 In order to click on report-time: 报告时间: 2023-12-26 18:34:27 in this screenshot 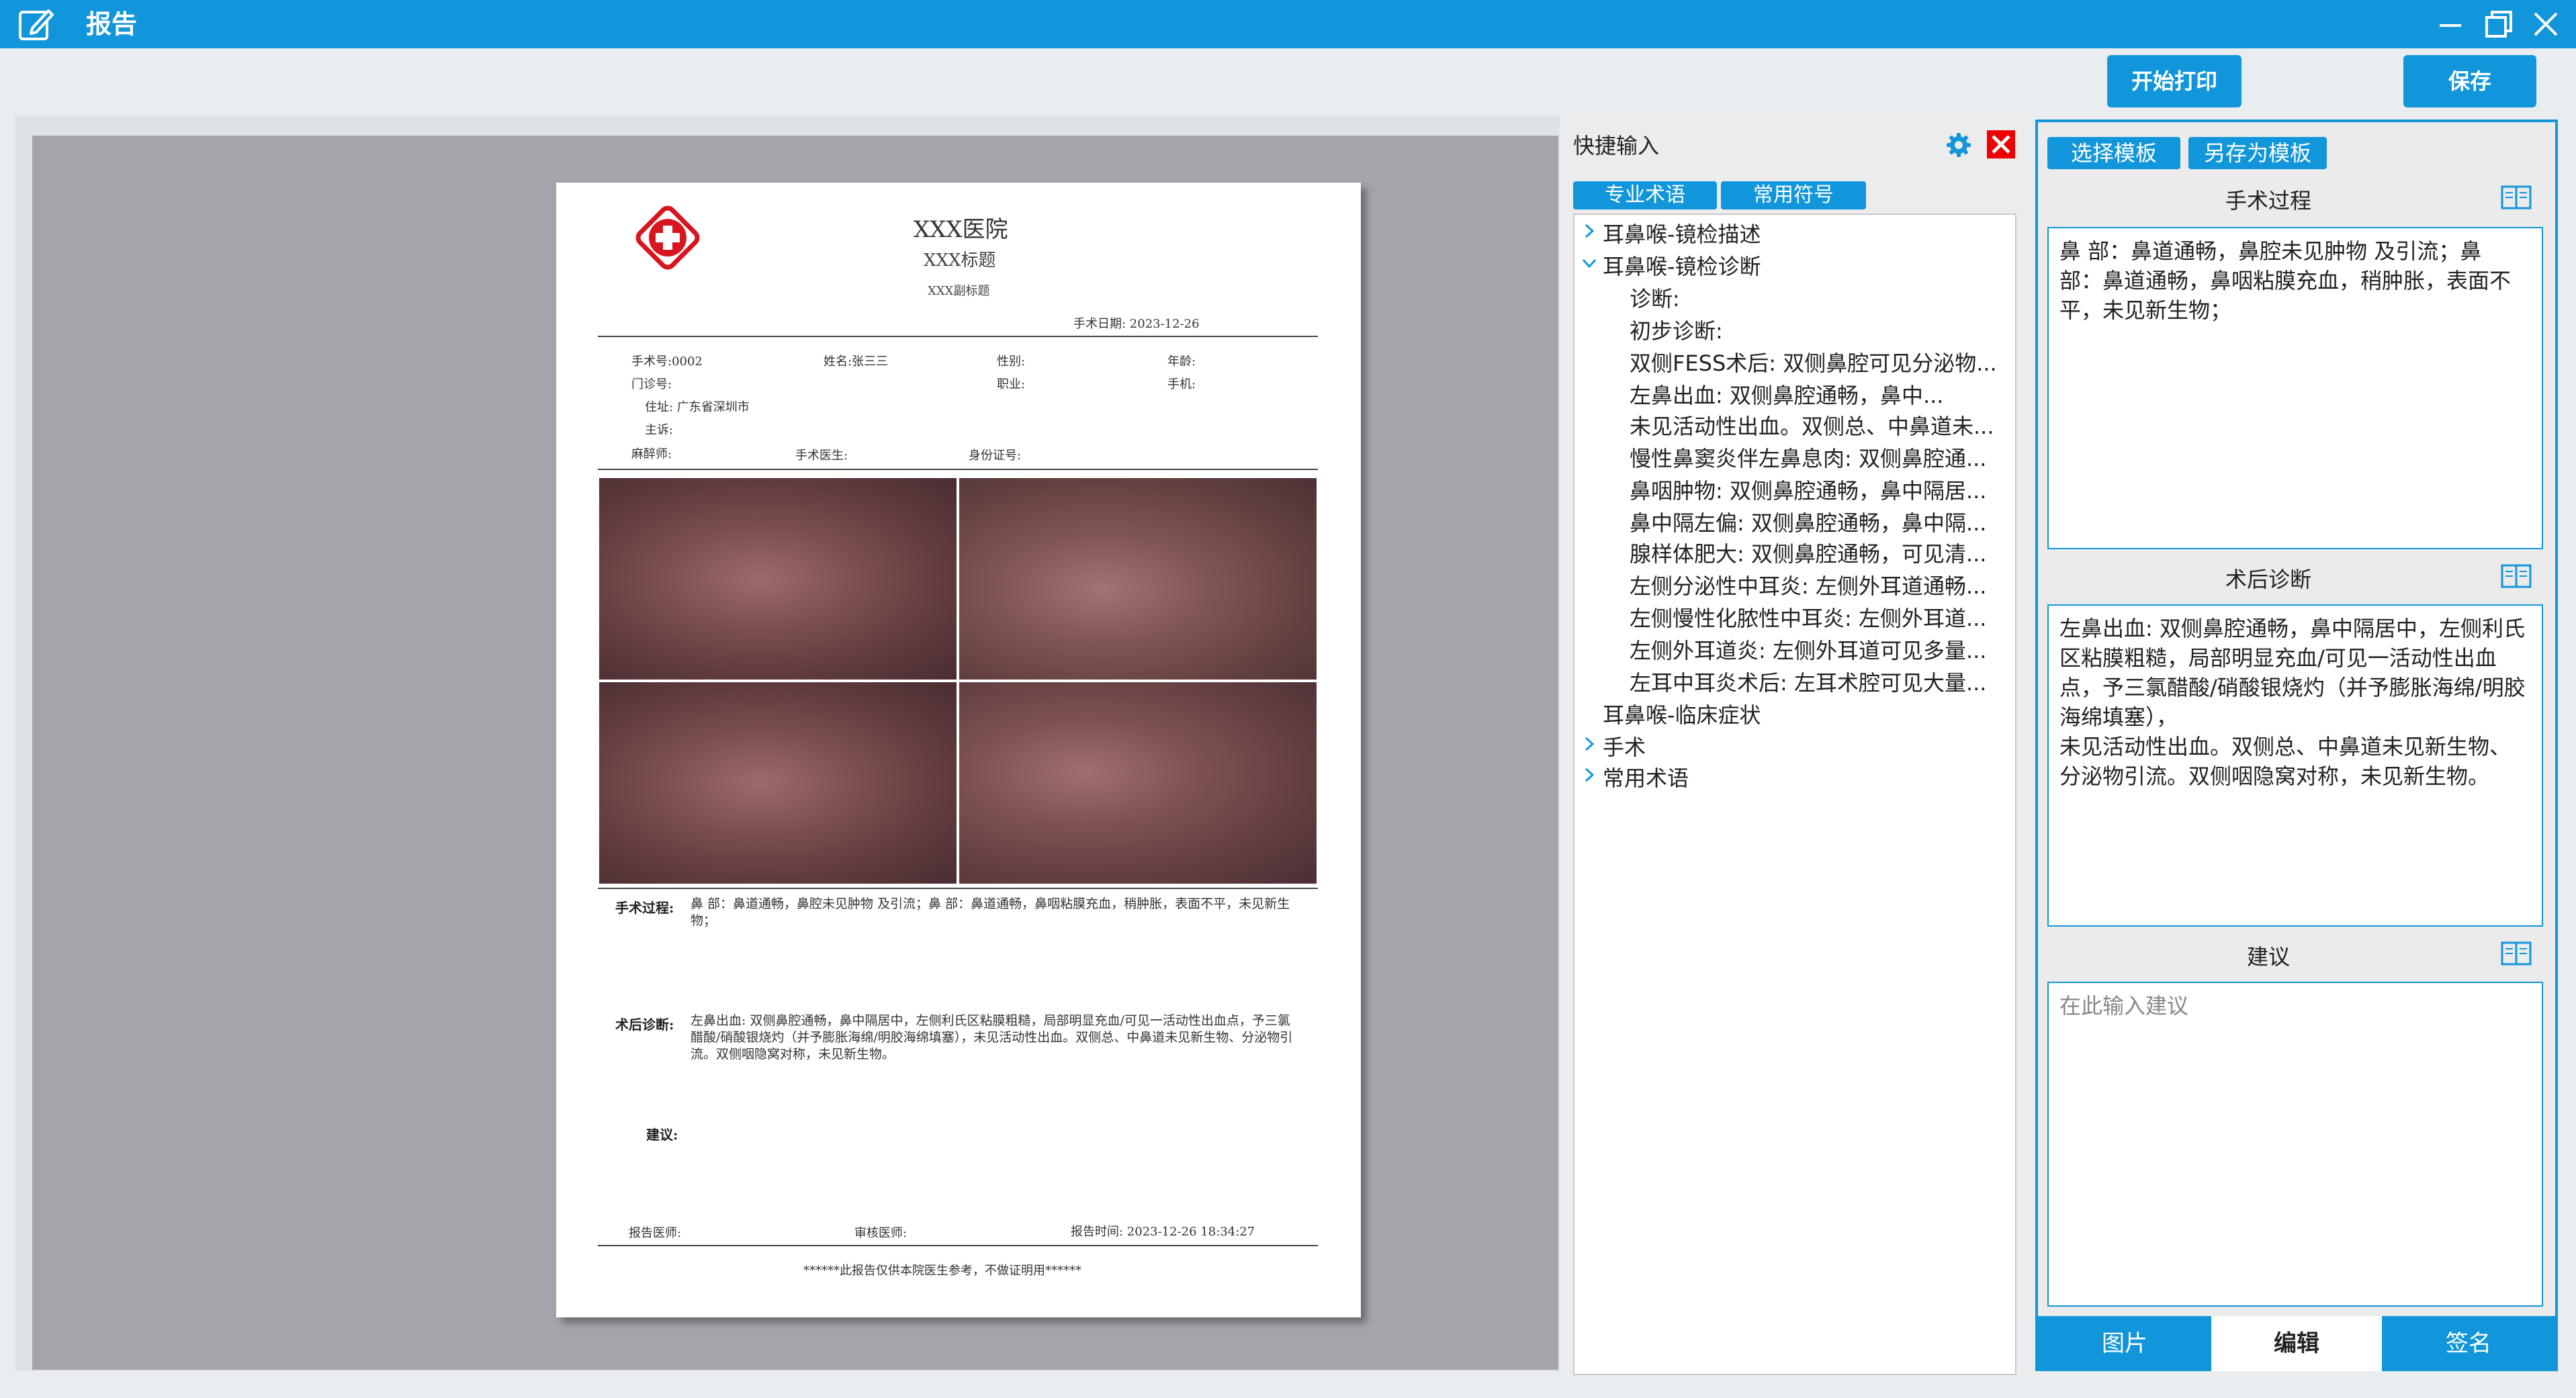, I will do `click(1163, 1232)`.